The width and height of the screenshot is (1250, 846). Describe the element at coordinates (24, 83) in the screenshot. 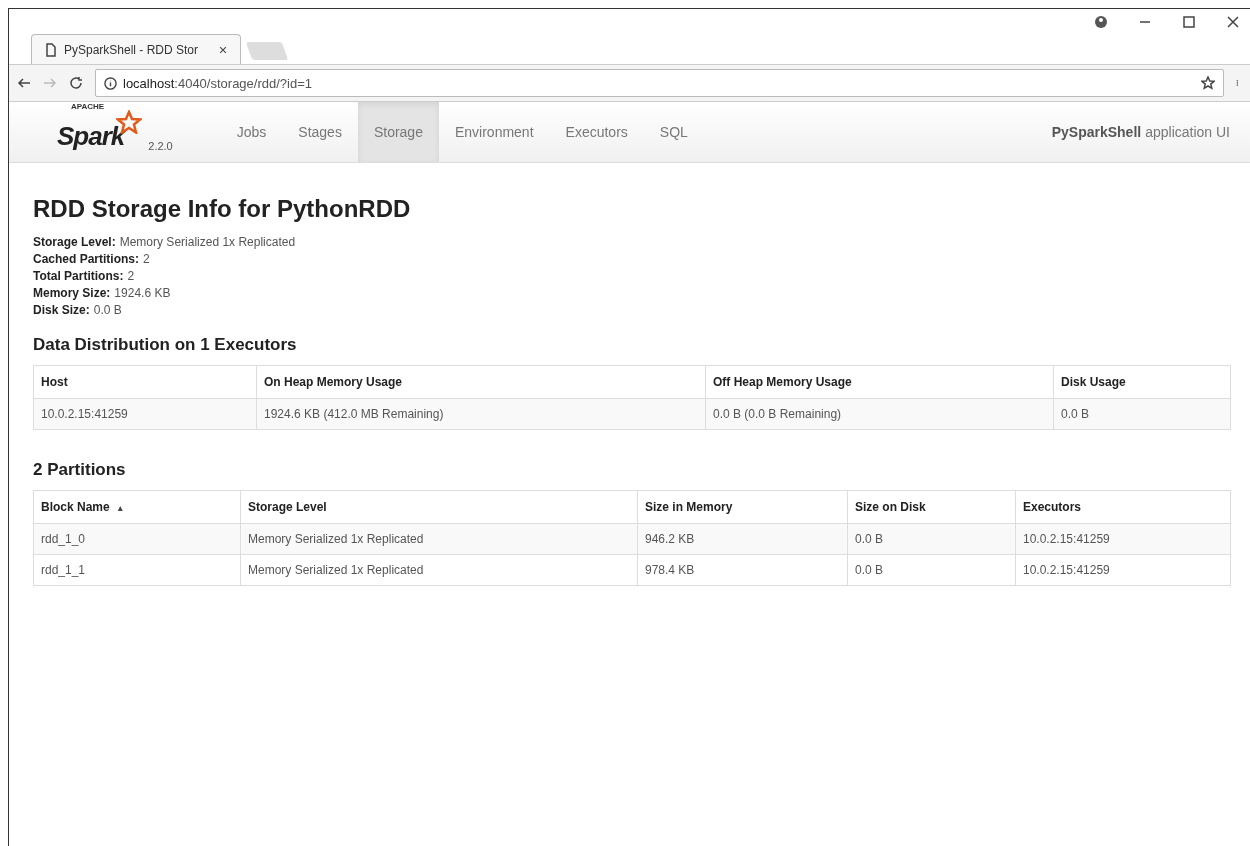

I see `back-arrow-icon` at that location.